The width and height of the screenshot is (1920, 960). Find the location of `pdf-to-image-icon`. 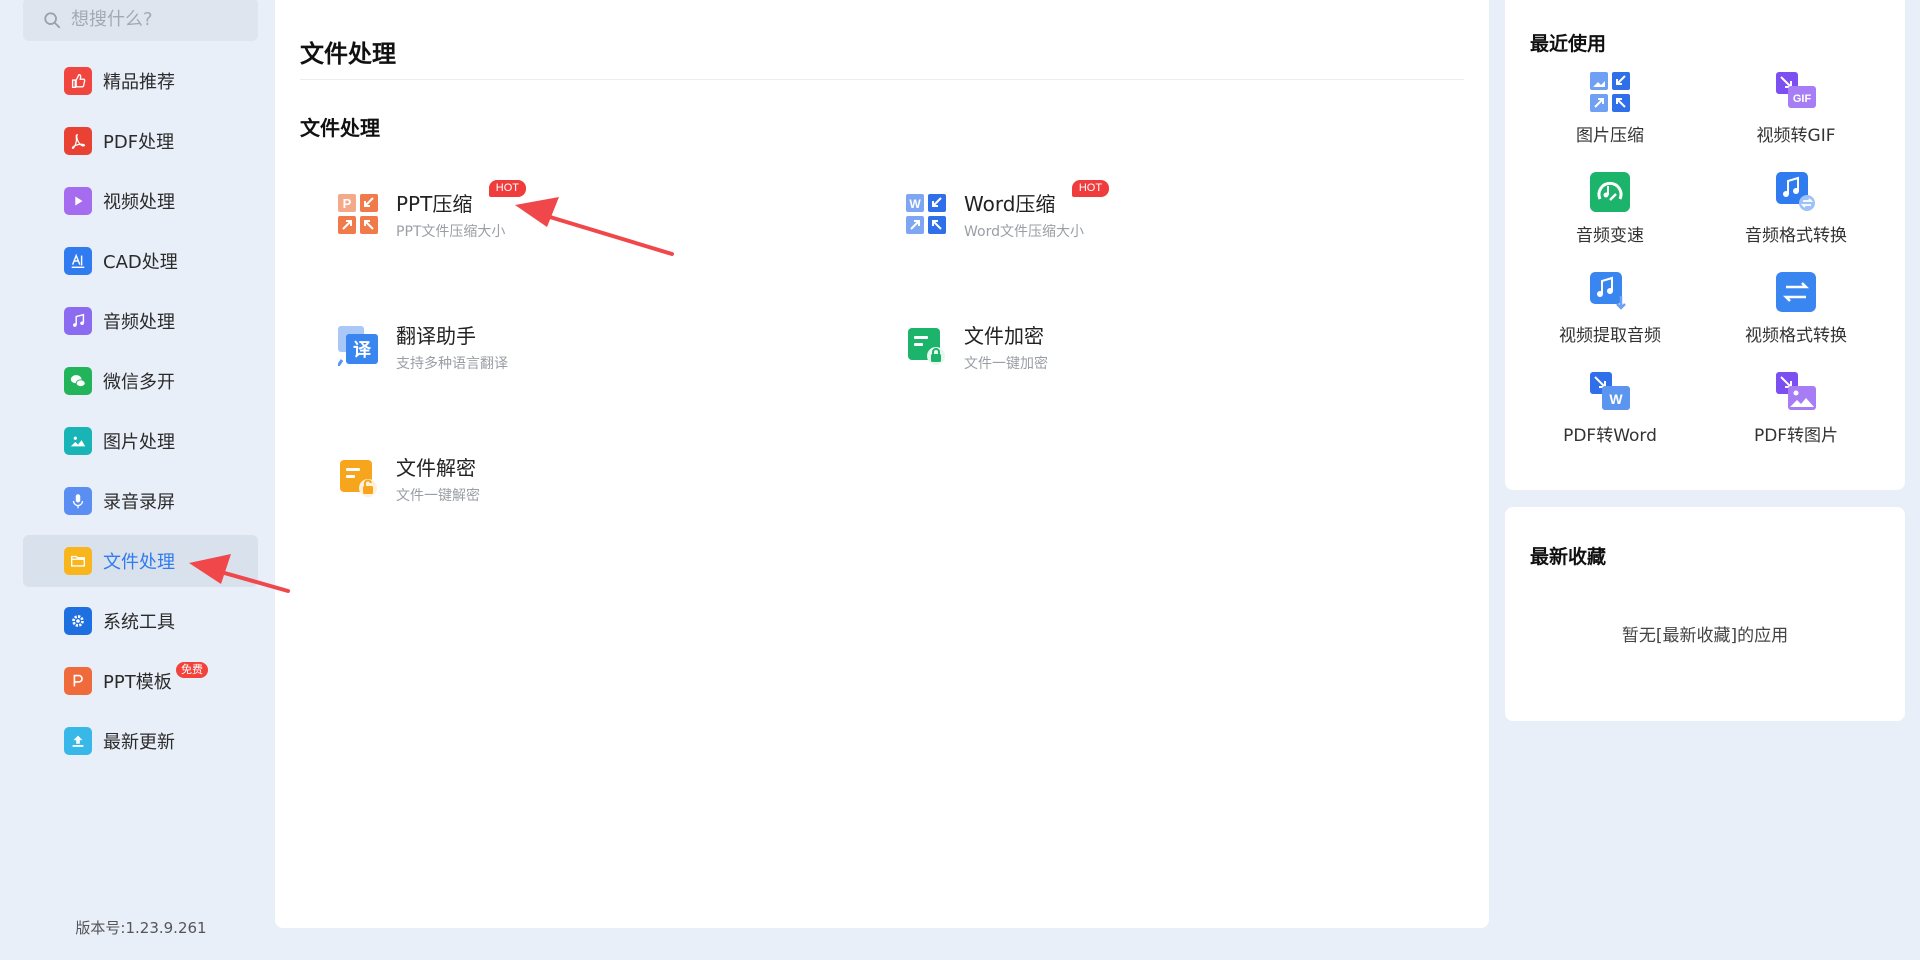

pdf-to-image-icon is located at coordinates (1796, 391).